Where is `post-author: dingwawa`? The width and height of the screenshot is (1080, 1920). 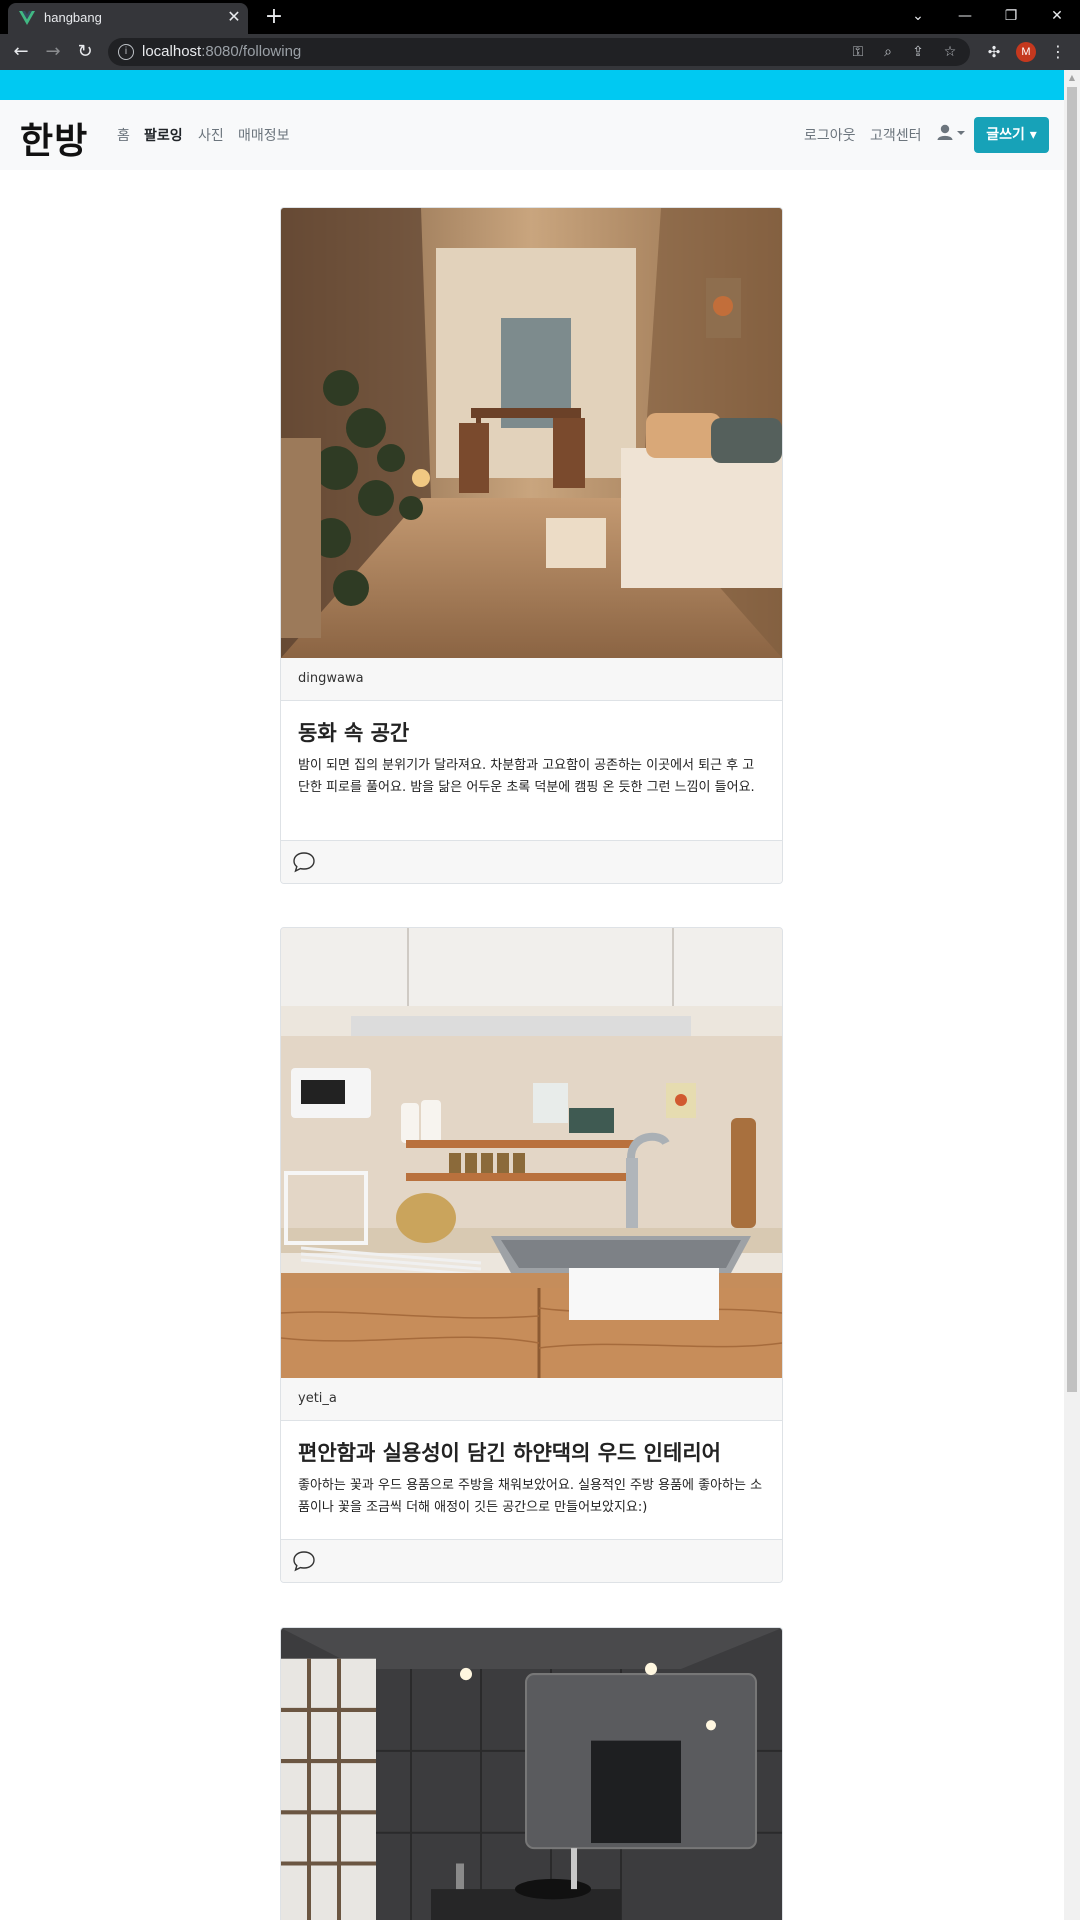 post-author: dingwawa is located at coordinates (331, 678).